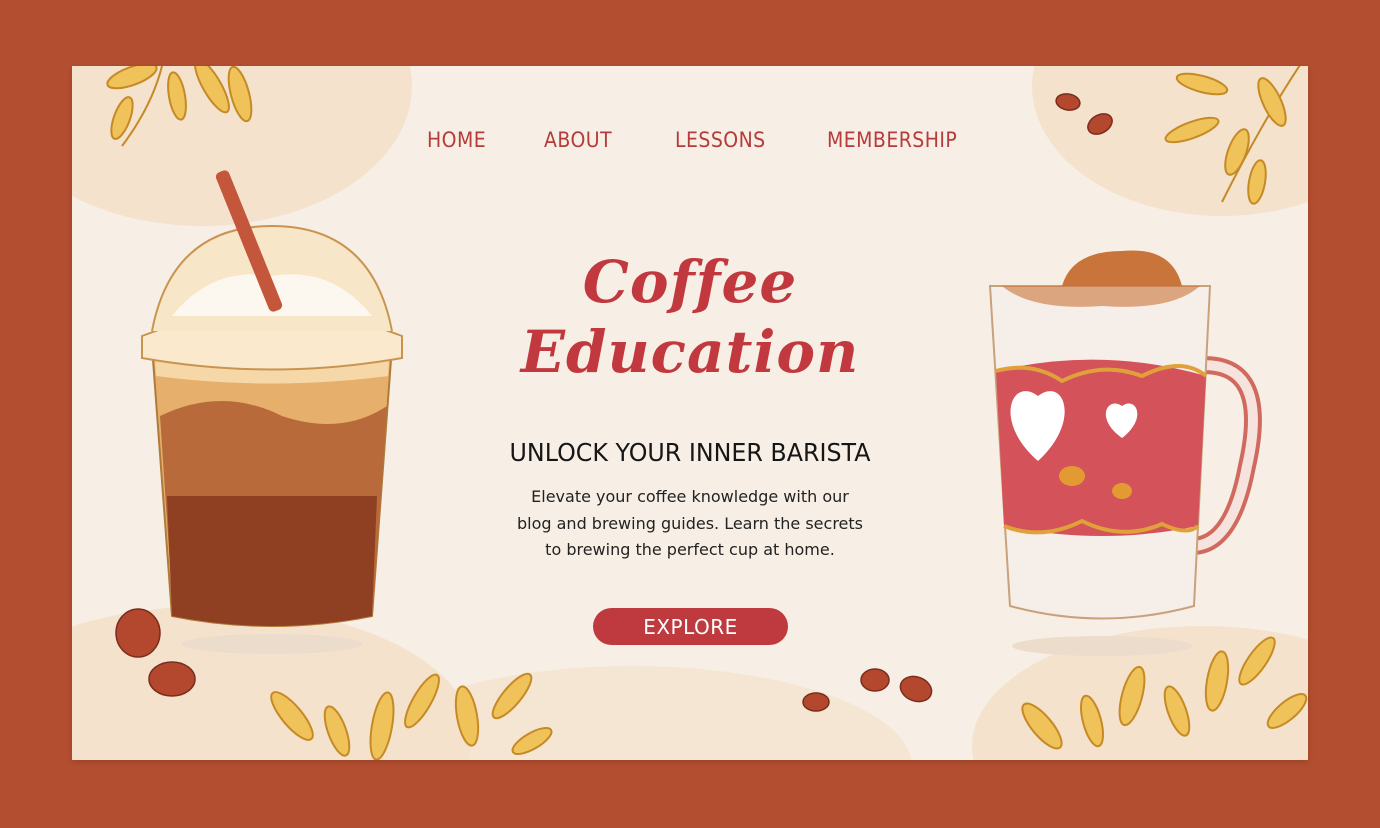  What do you see at coordinates (690, 496) in the screenshot?
I see `hero-description-line: Elevate your coffee knowledge with our` at bounding box center [690, 496].